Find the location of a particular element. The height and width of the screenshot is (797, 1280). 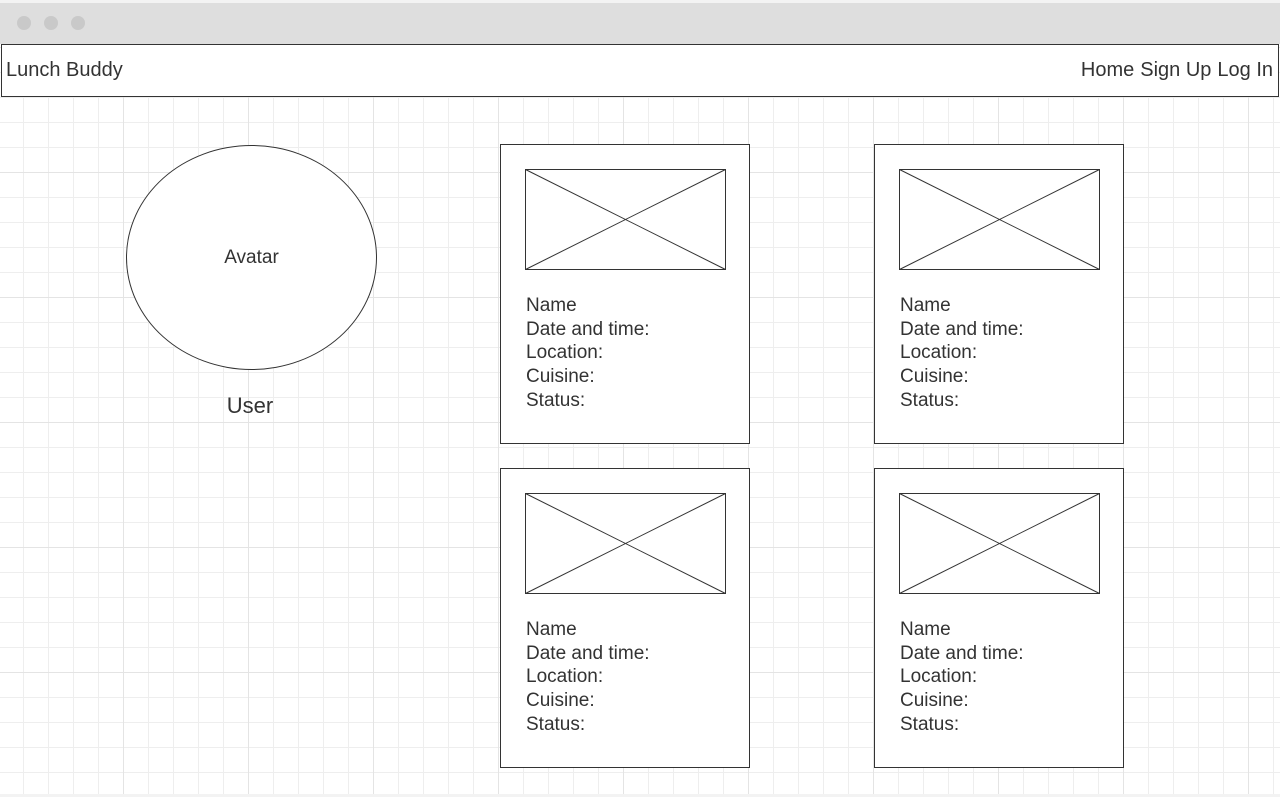

nav-link-sign-up: Sign Up is located at coordinates (1175, 70).